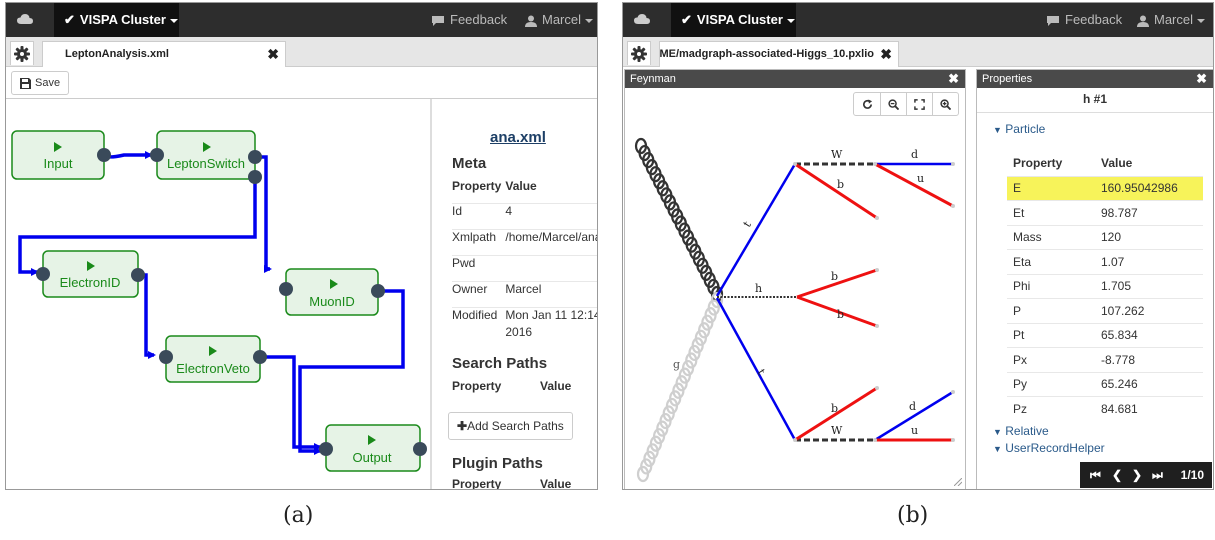  What do you see at coordinates (518, 137) in the screenshot?
I see `module-file-link: ana.xml` at bounding box center [518, 137].